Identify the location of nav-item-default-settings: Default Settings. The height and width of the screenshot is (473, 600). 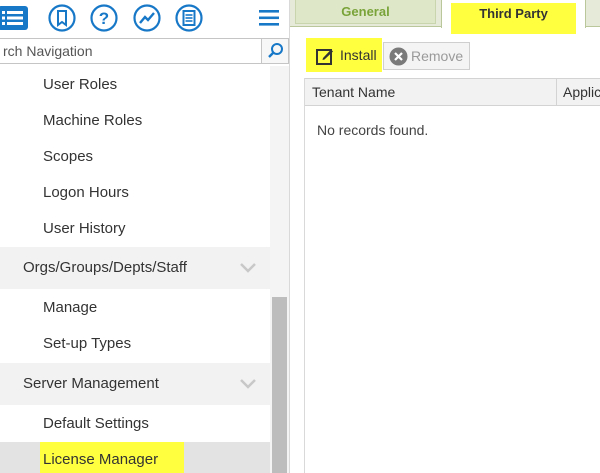
(135, 424).